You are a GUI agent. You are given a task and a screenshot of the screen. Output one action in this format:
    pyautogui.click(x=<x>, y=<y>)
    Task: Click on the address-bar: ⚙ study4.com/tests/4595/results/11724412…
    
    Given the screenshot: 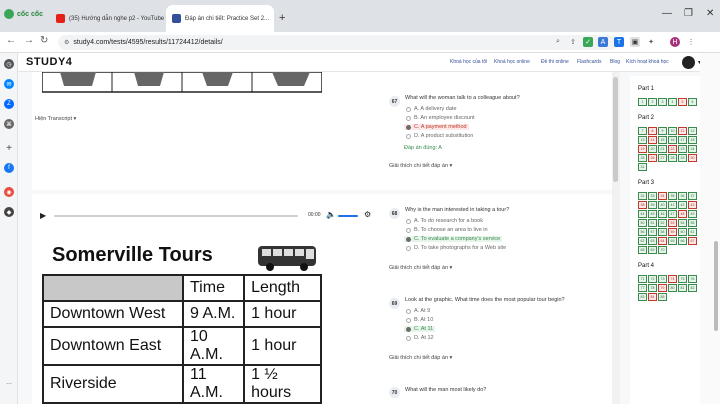 What is the action you would take?
    pyautogui.click(x=338, y=42)
    